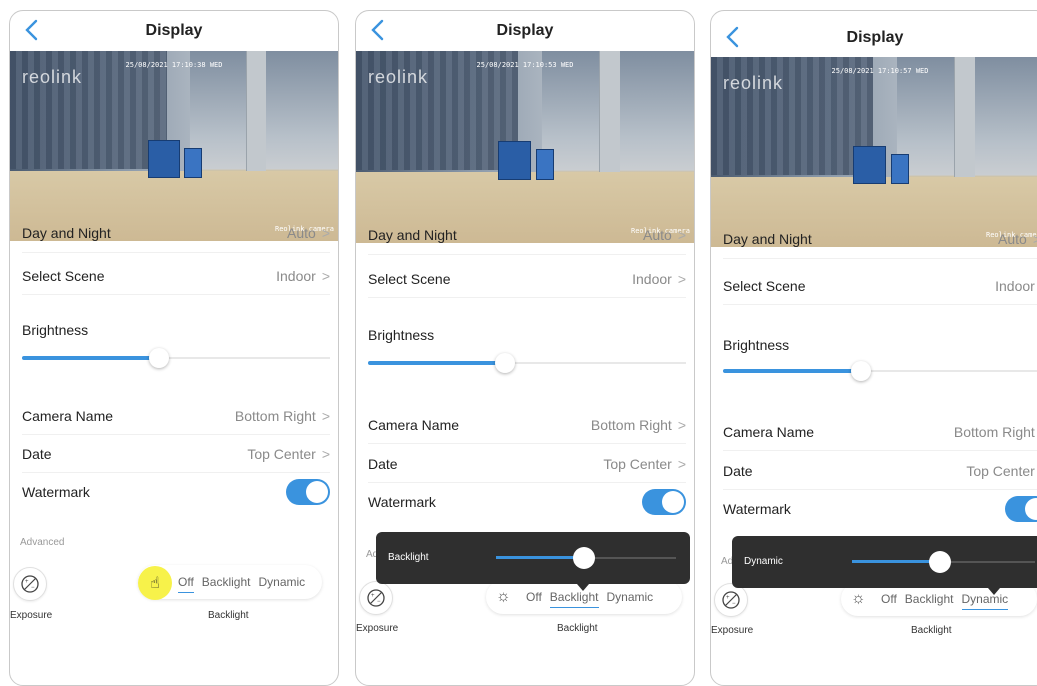 The image size is (1037, 686). I want to click on row-value: Top Center>, so click(644, 463).